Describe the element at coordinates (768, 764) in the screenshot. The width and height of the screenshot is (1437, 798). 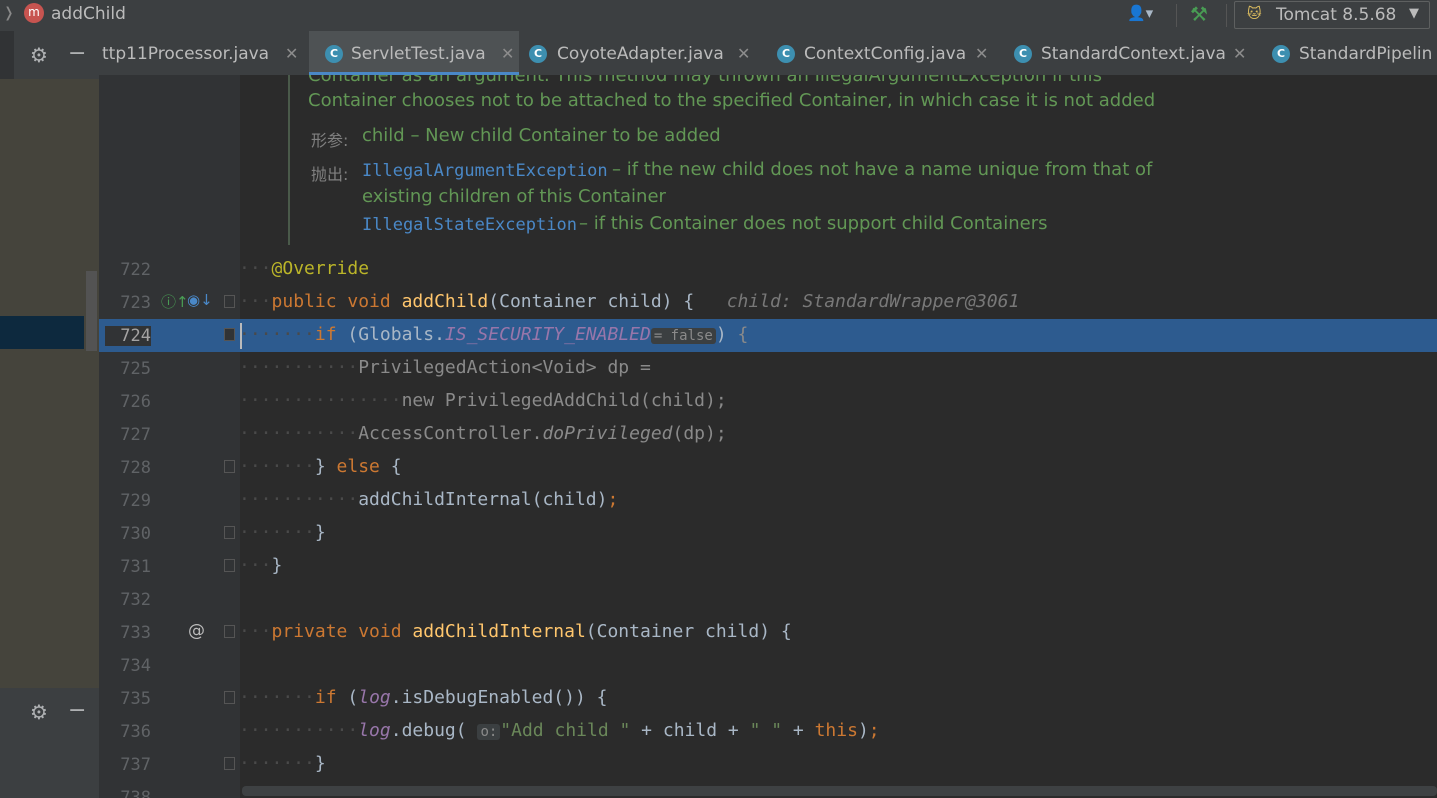
I see `code-line: 737 ·······}` at that location.